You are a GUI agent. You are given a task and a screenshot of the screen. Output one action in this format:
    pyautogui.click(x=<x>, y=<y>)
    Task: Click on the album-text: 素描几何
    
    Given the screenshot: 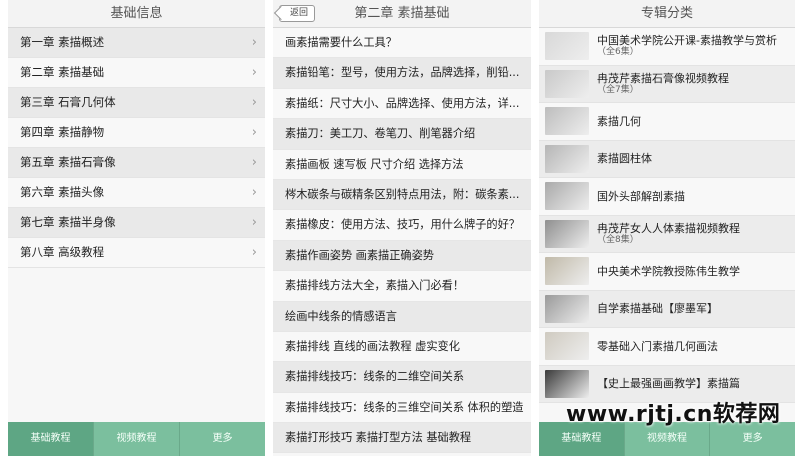 What is the action you would take?
    pyautogui.click(x=619, y=121)
    